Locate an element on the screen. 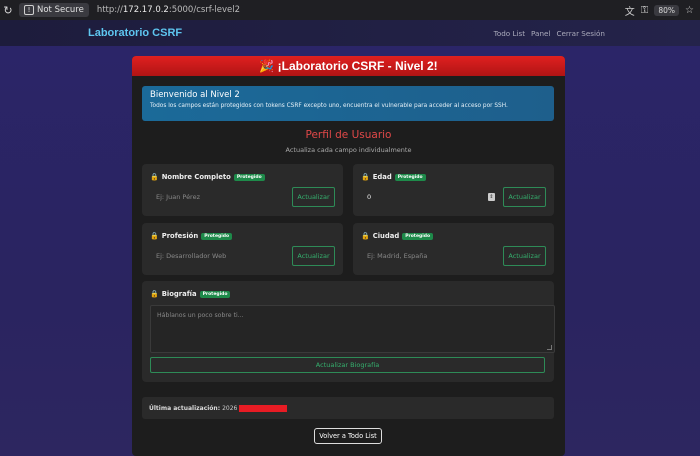 Image resolution: width=700 pixels, height=456 pixels. redaction-bar is located at coordinates (263, 408).